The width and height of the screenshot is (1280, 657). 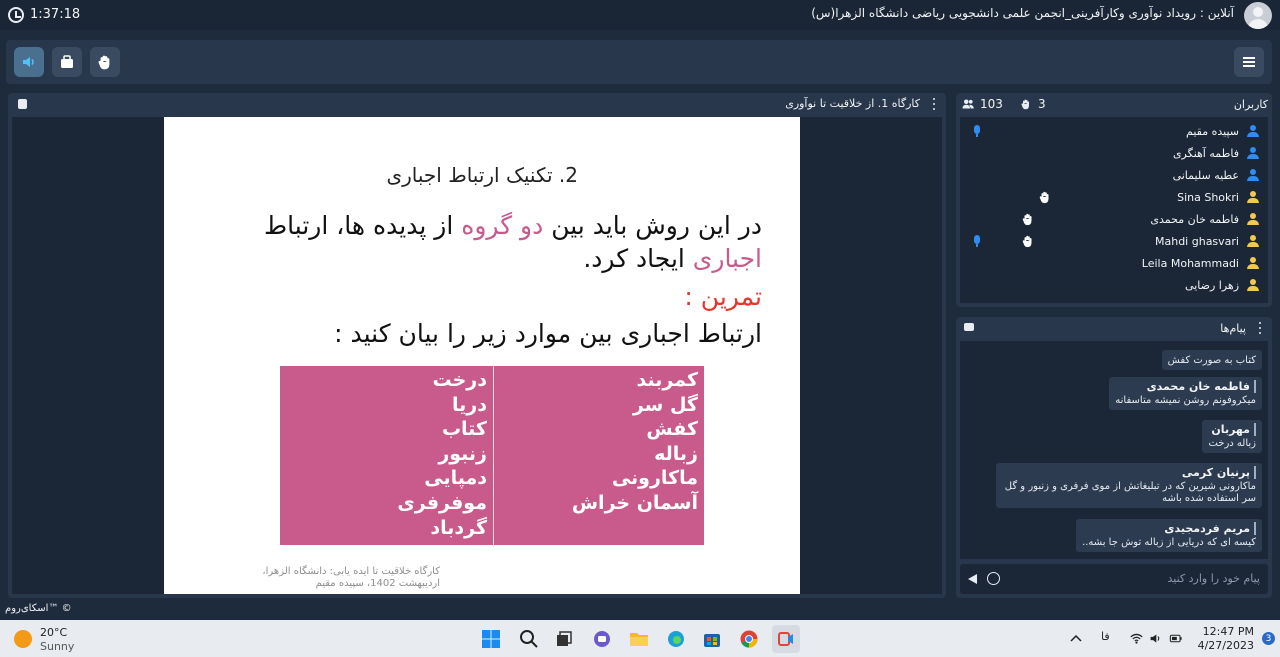 What do you see at coordinates (1185, 400) in the screenshot?
I see `message-text: میکروفونم روشن نمیشه متاسفانه` at bounding box center [1185, 400].